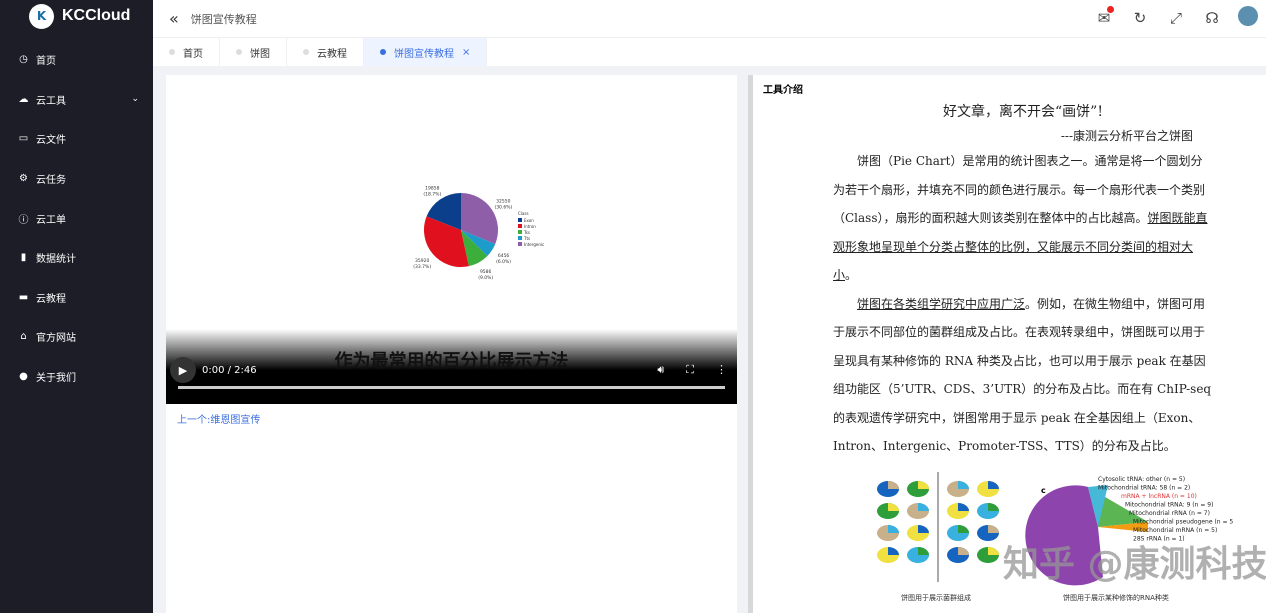 Image resolution: width=1266 pixels, height=613 pixels. What do you see at coordinates (223, 19) in the screenshot?
I see `breadcrumb: 饼图宣传教程` at bounding box center [223, 19].